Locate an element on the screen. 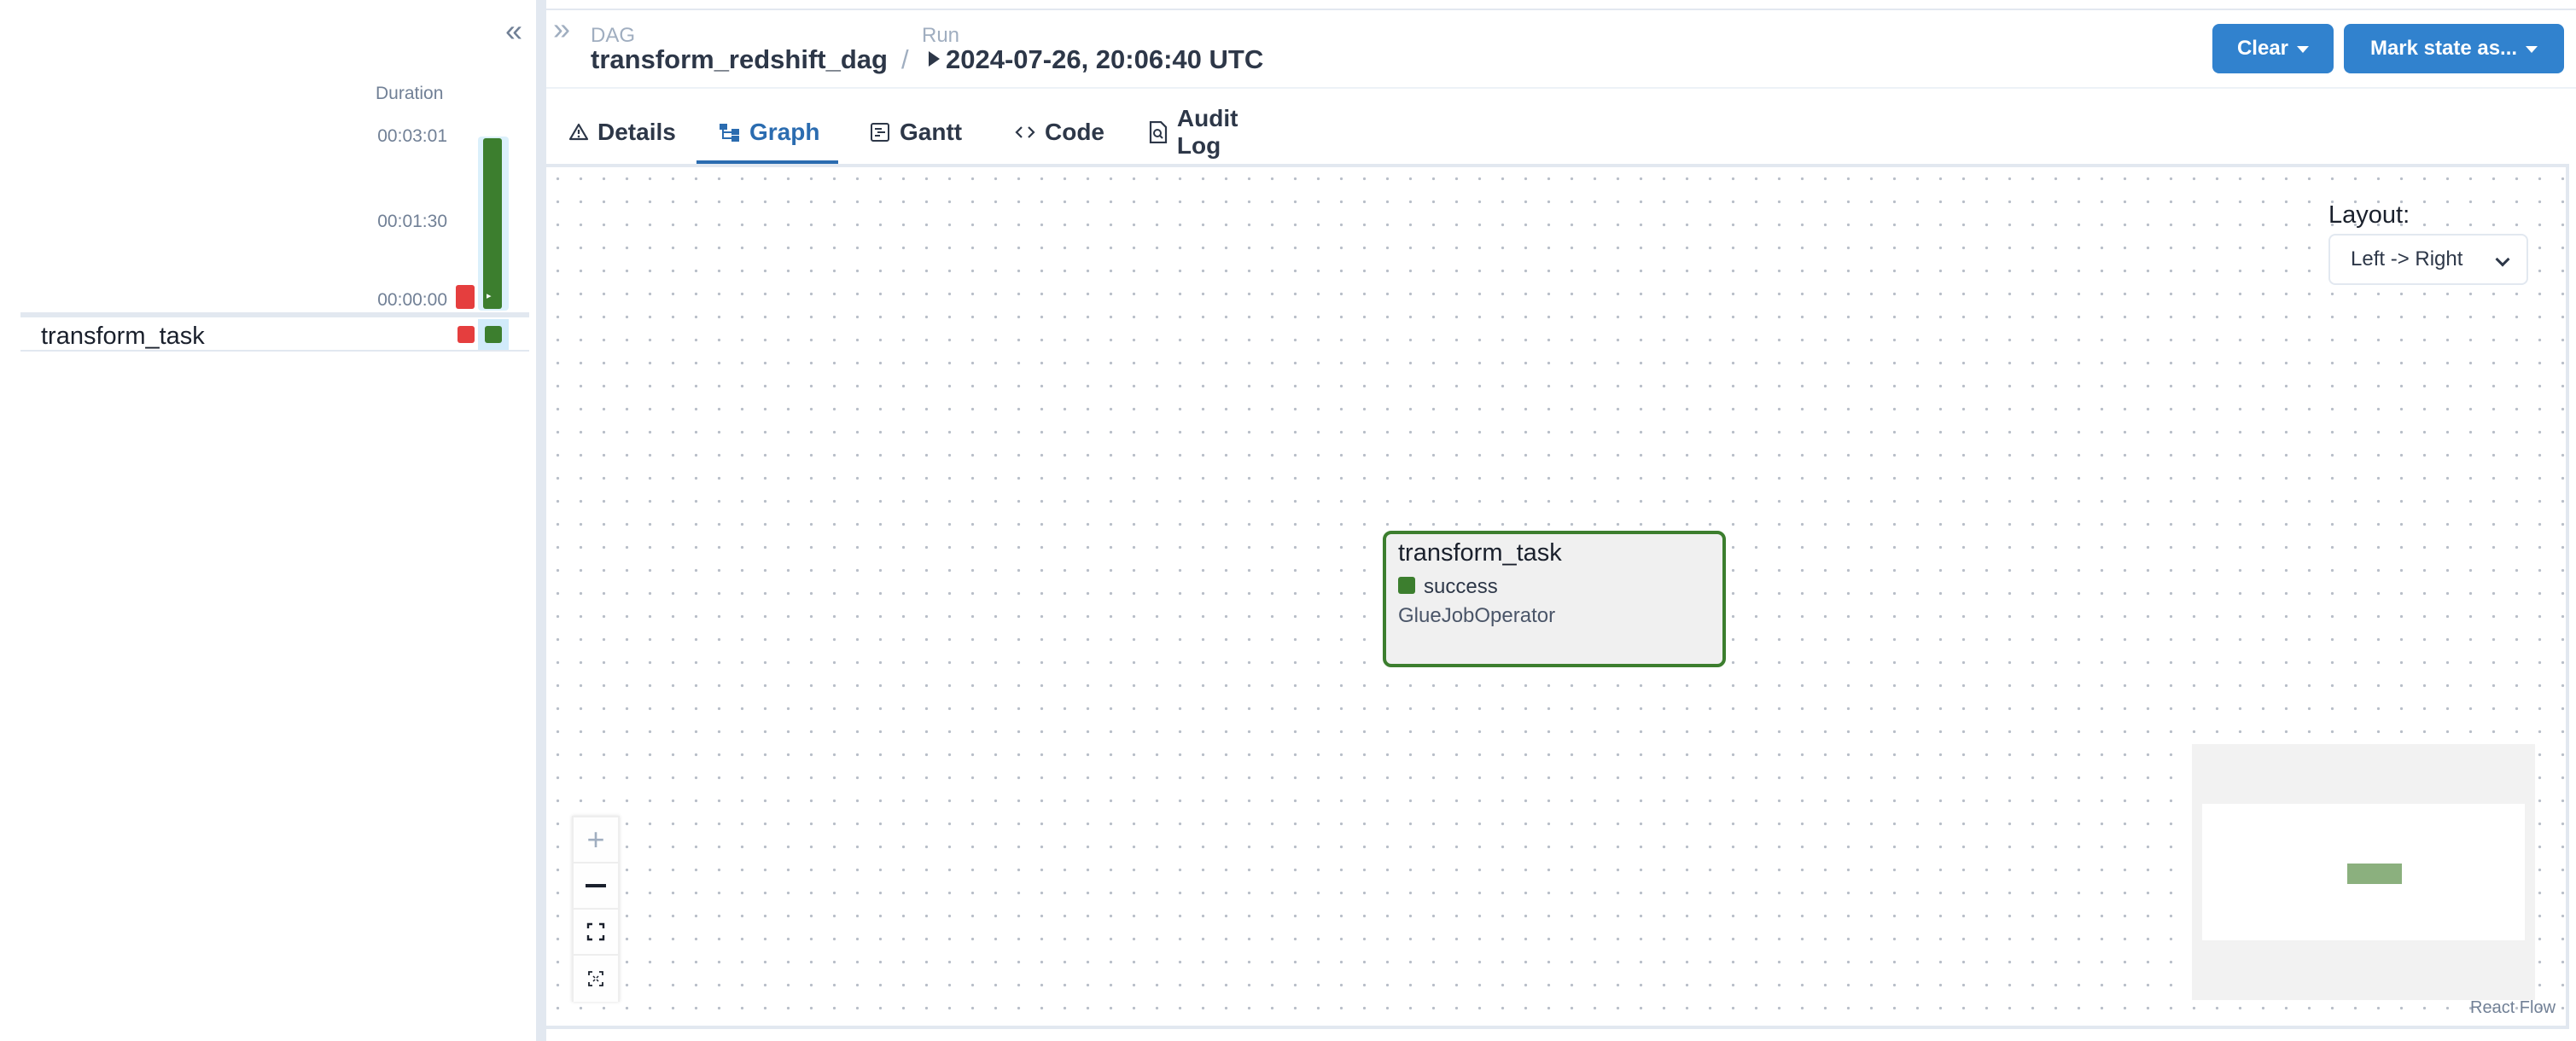 This screenshot has height=1041, width=2576. run-duration-bar-failed is located at coordinates (465, 297).